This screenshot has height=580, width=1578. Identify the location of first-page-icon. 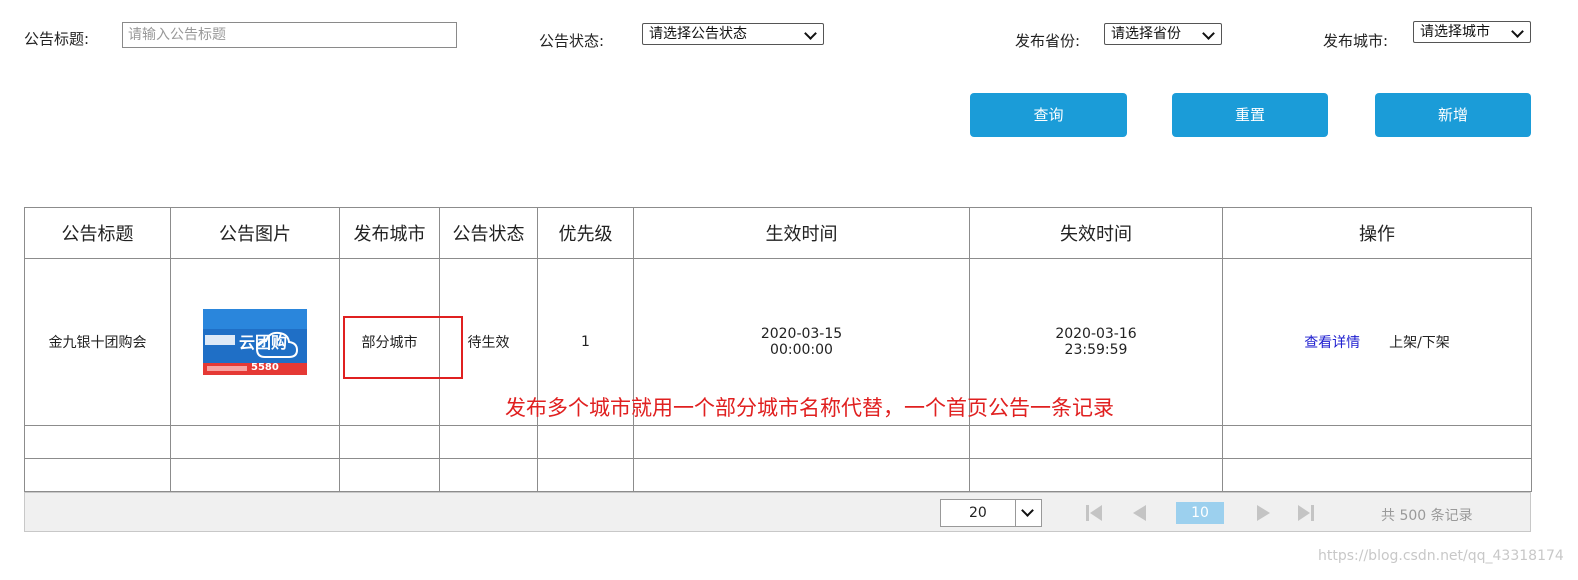
(1094, 513).